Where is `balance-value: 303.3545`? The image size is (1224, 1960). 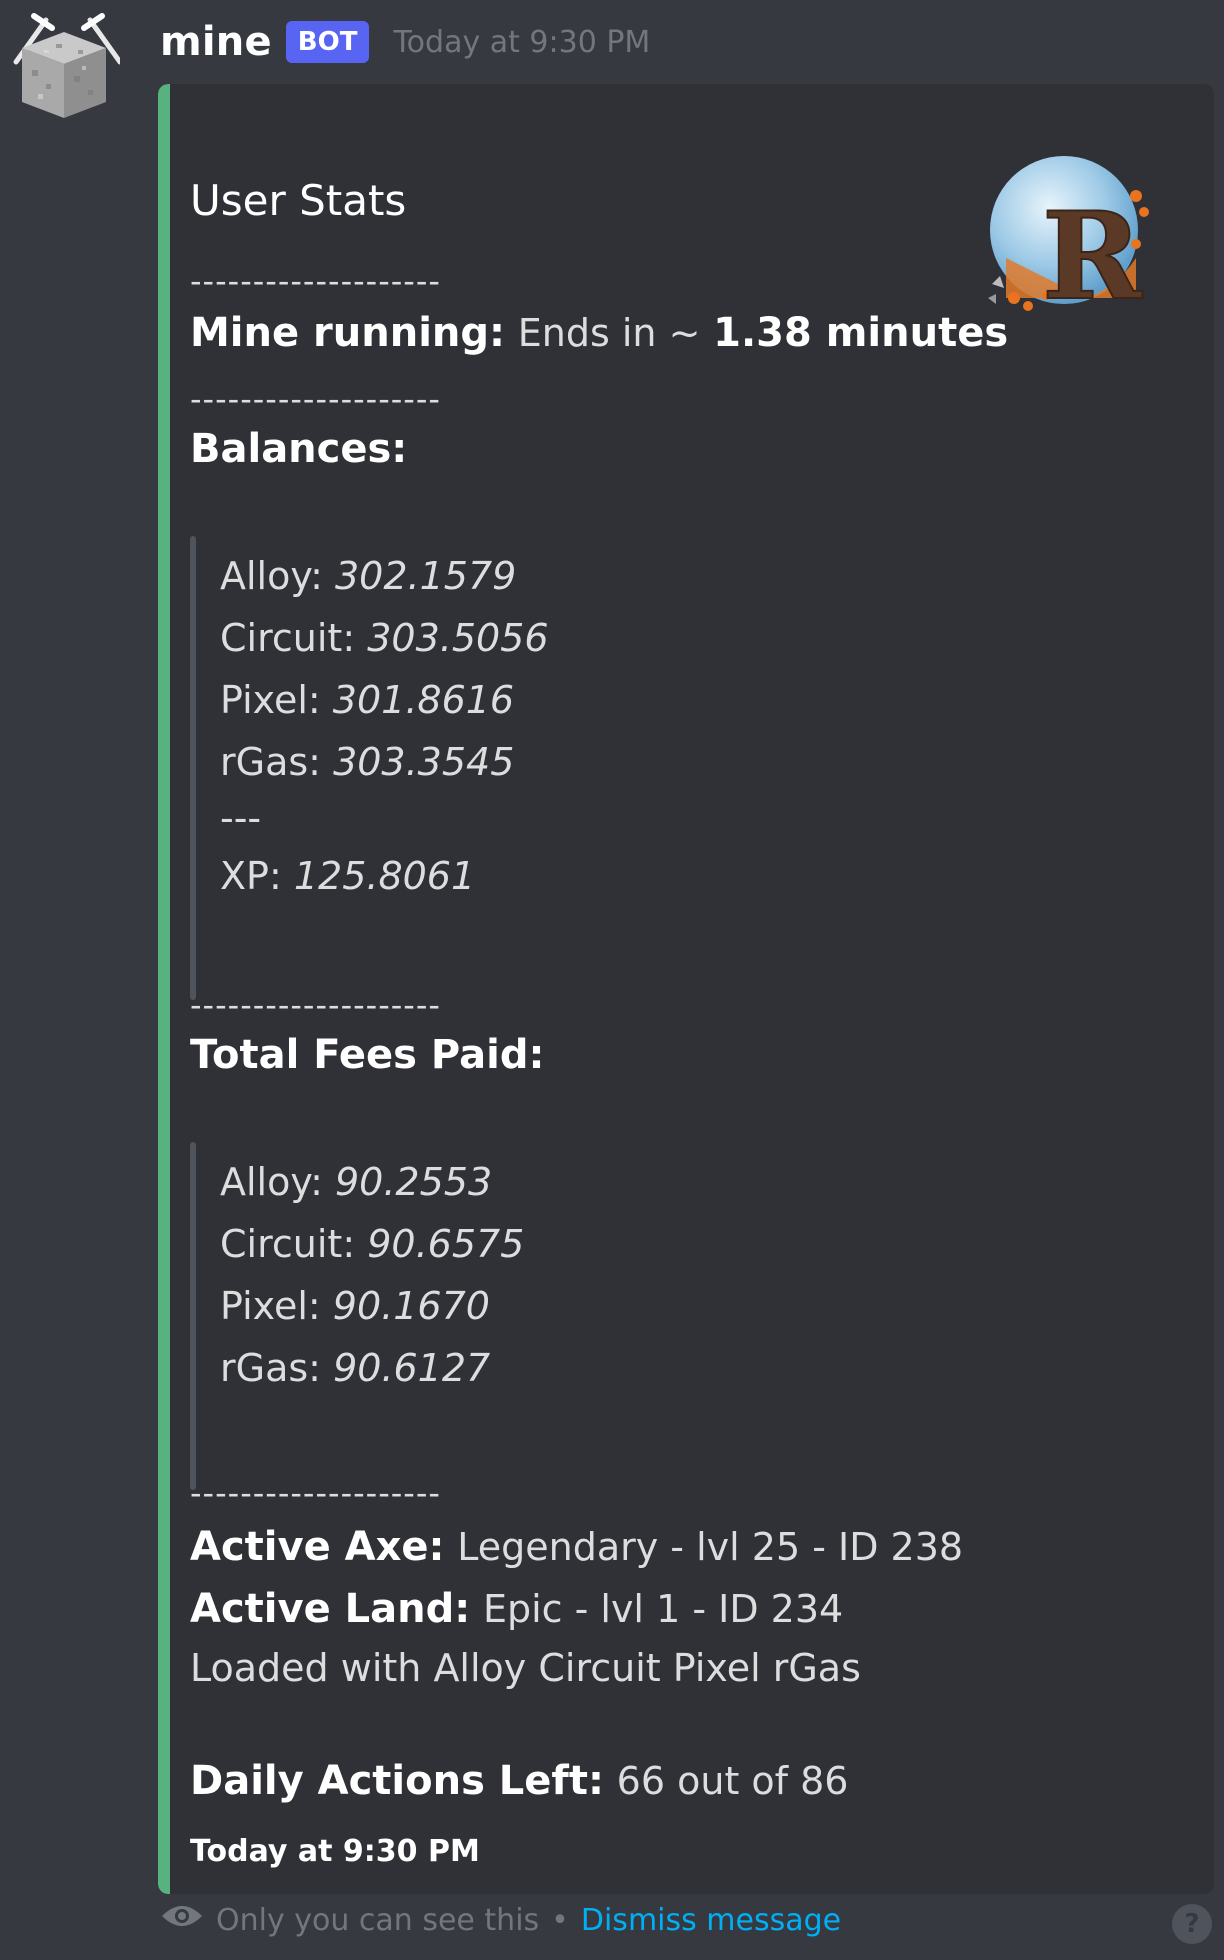 balance-value: 303.3545 is located at coordinates (424, 762).